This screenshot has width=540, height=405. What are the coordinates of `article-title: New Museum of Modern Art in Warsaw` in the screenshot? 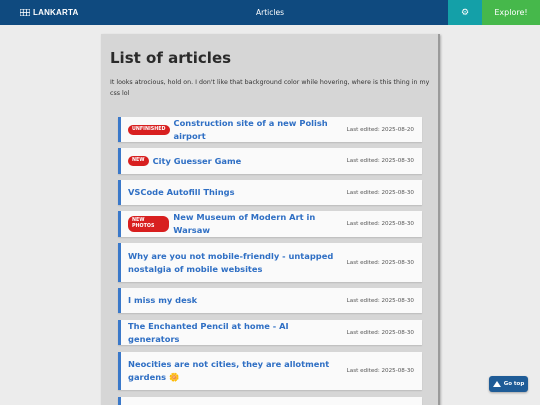 It's located at (255, 224).